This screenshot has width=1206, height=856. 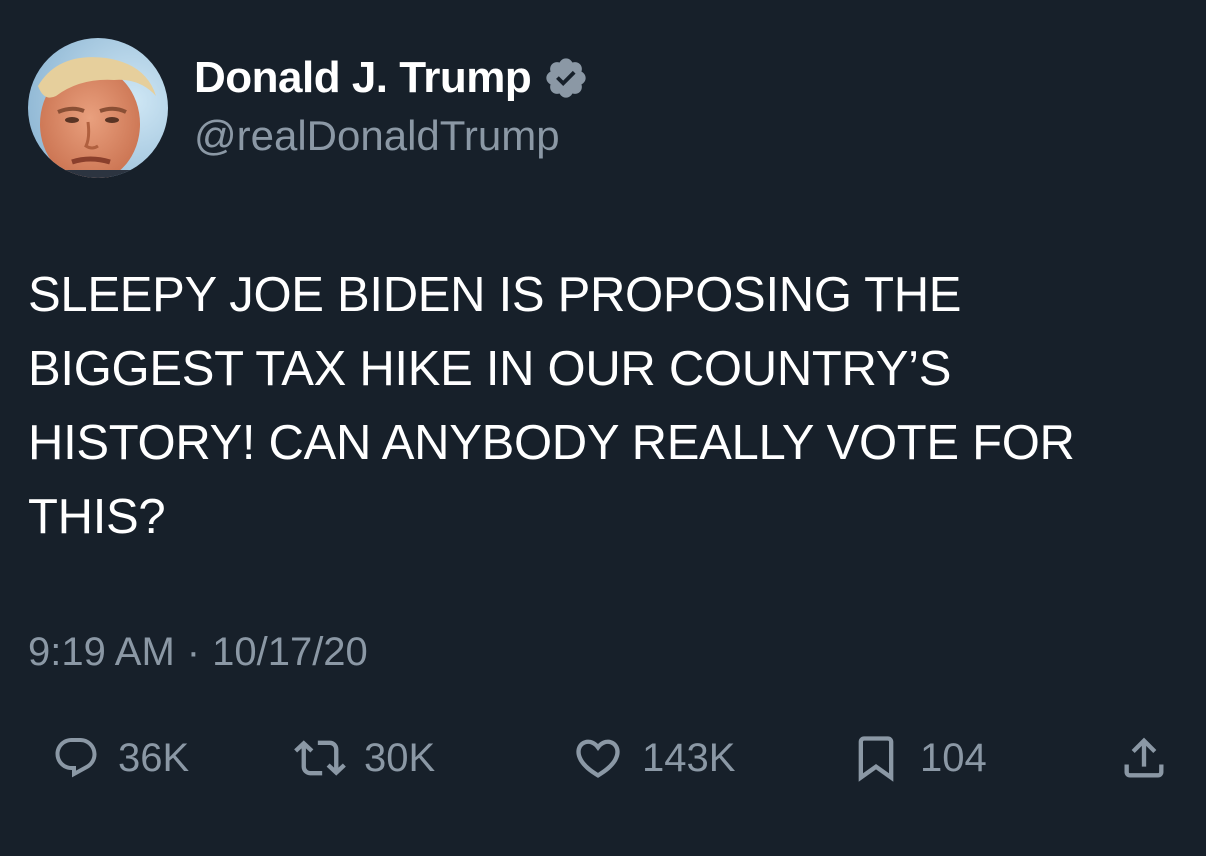 I want to click on heart-icon, so click(x=598, y=758).